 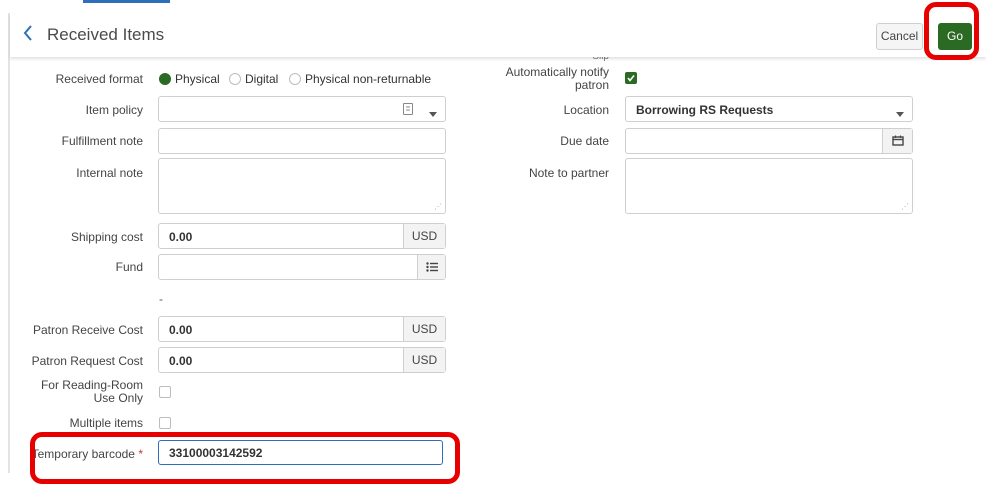 What do you see at coordinates (216, 453) in the screenshot?
I see `temporary-barcode-value: 33100003142592` at bounding box center [216, 453].